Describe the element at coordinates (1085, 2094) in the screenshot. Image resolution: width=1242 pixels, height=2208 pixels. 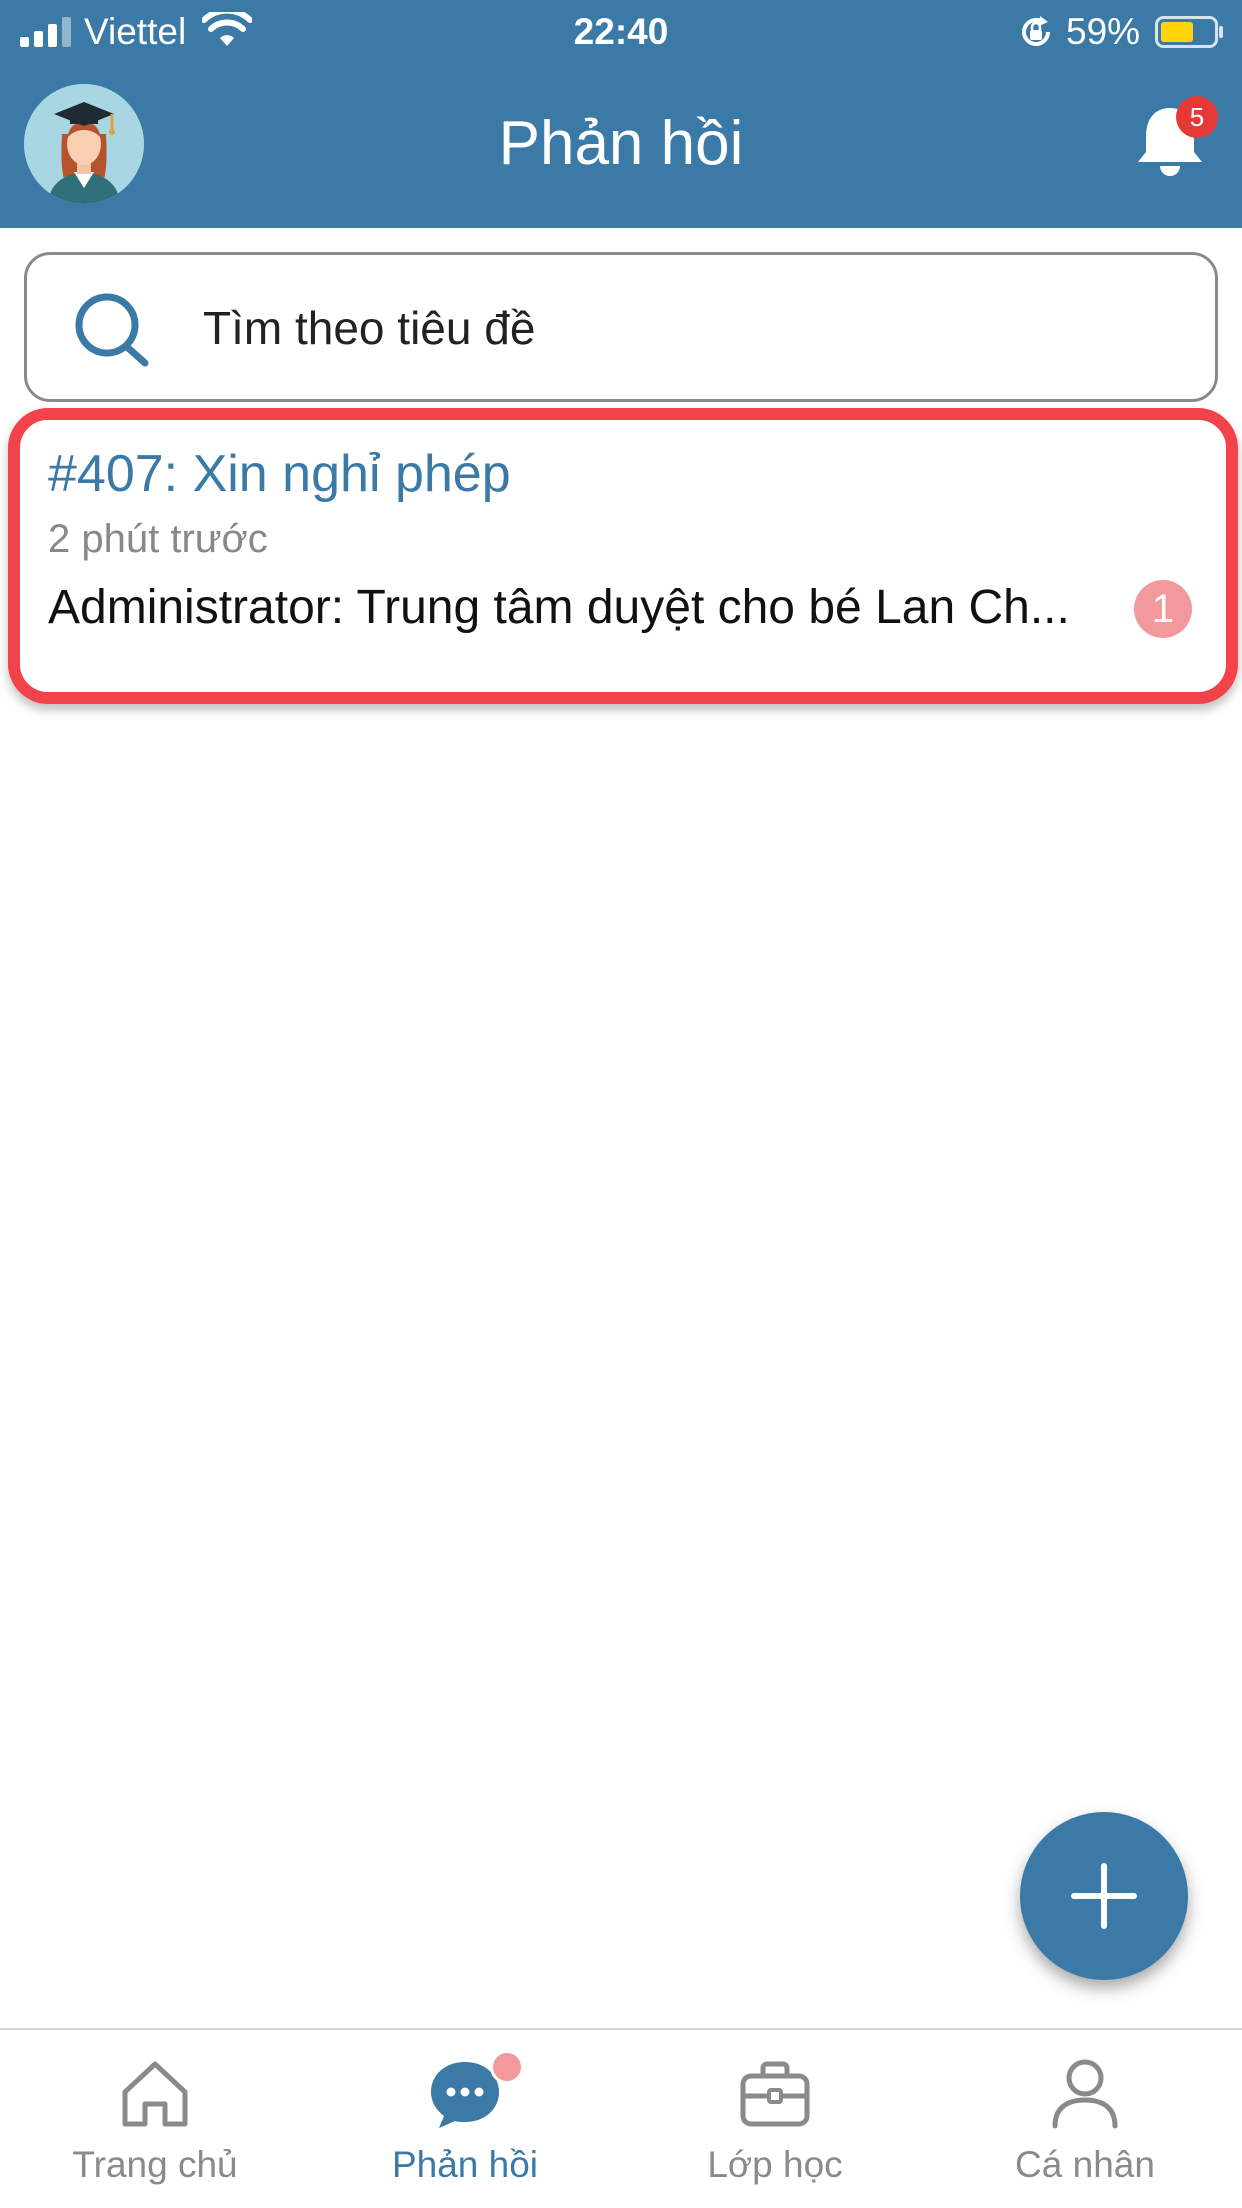
I see `user-icon` at that location.